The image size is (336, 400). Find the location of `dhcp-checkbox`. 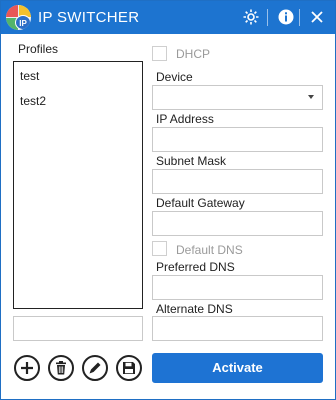

dhcp-checkbox is located at coordinates (159, 53).